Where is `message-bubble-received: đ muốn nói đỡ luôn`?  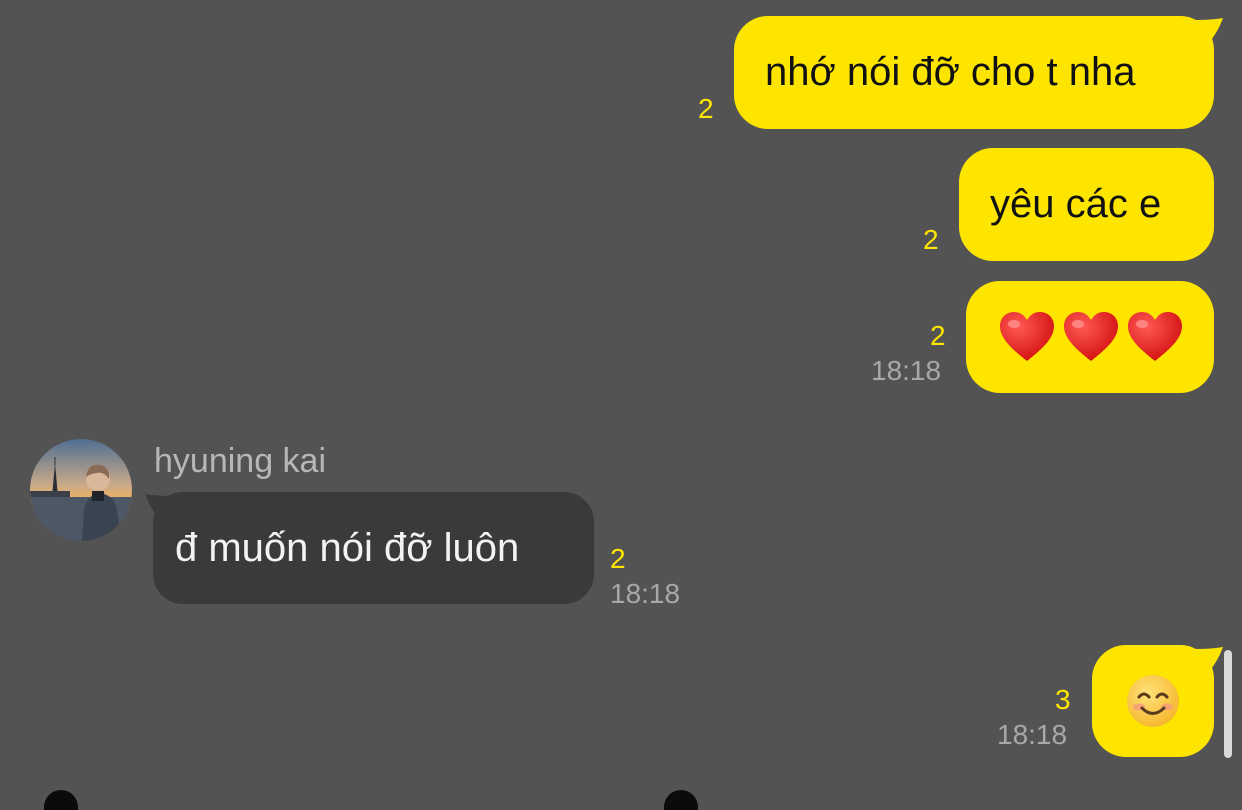
message-bubble-received: đ muốn nói đỡ luôn is located at coordinates (373, 548).